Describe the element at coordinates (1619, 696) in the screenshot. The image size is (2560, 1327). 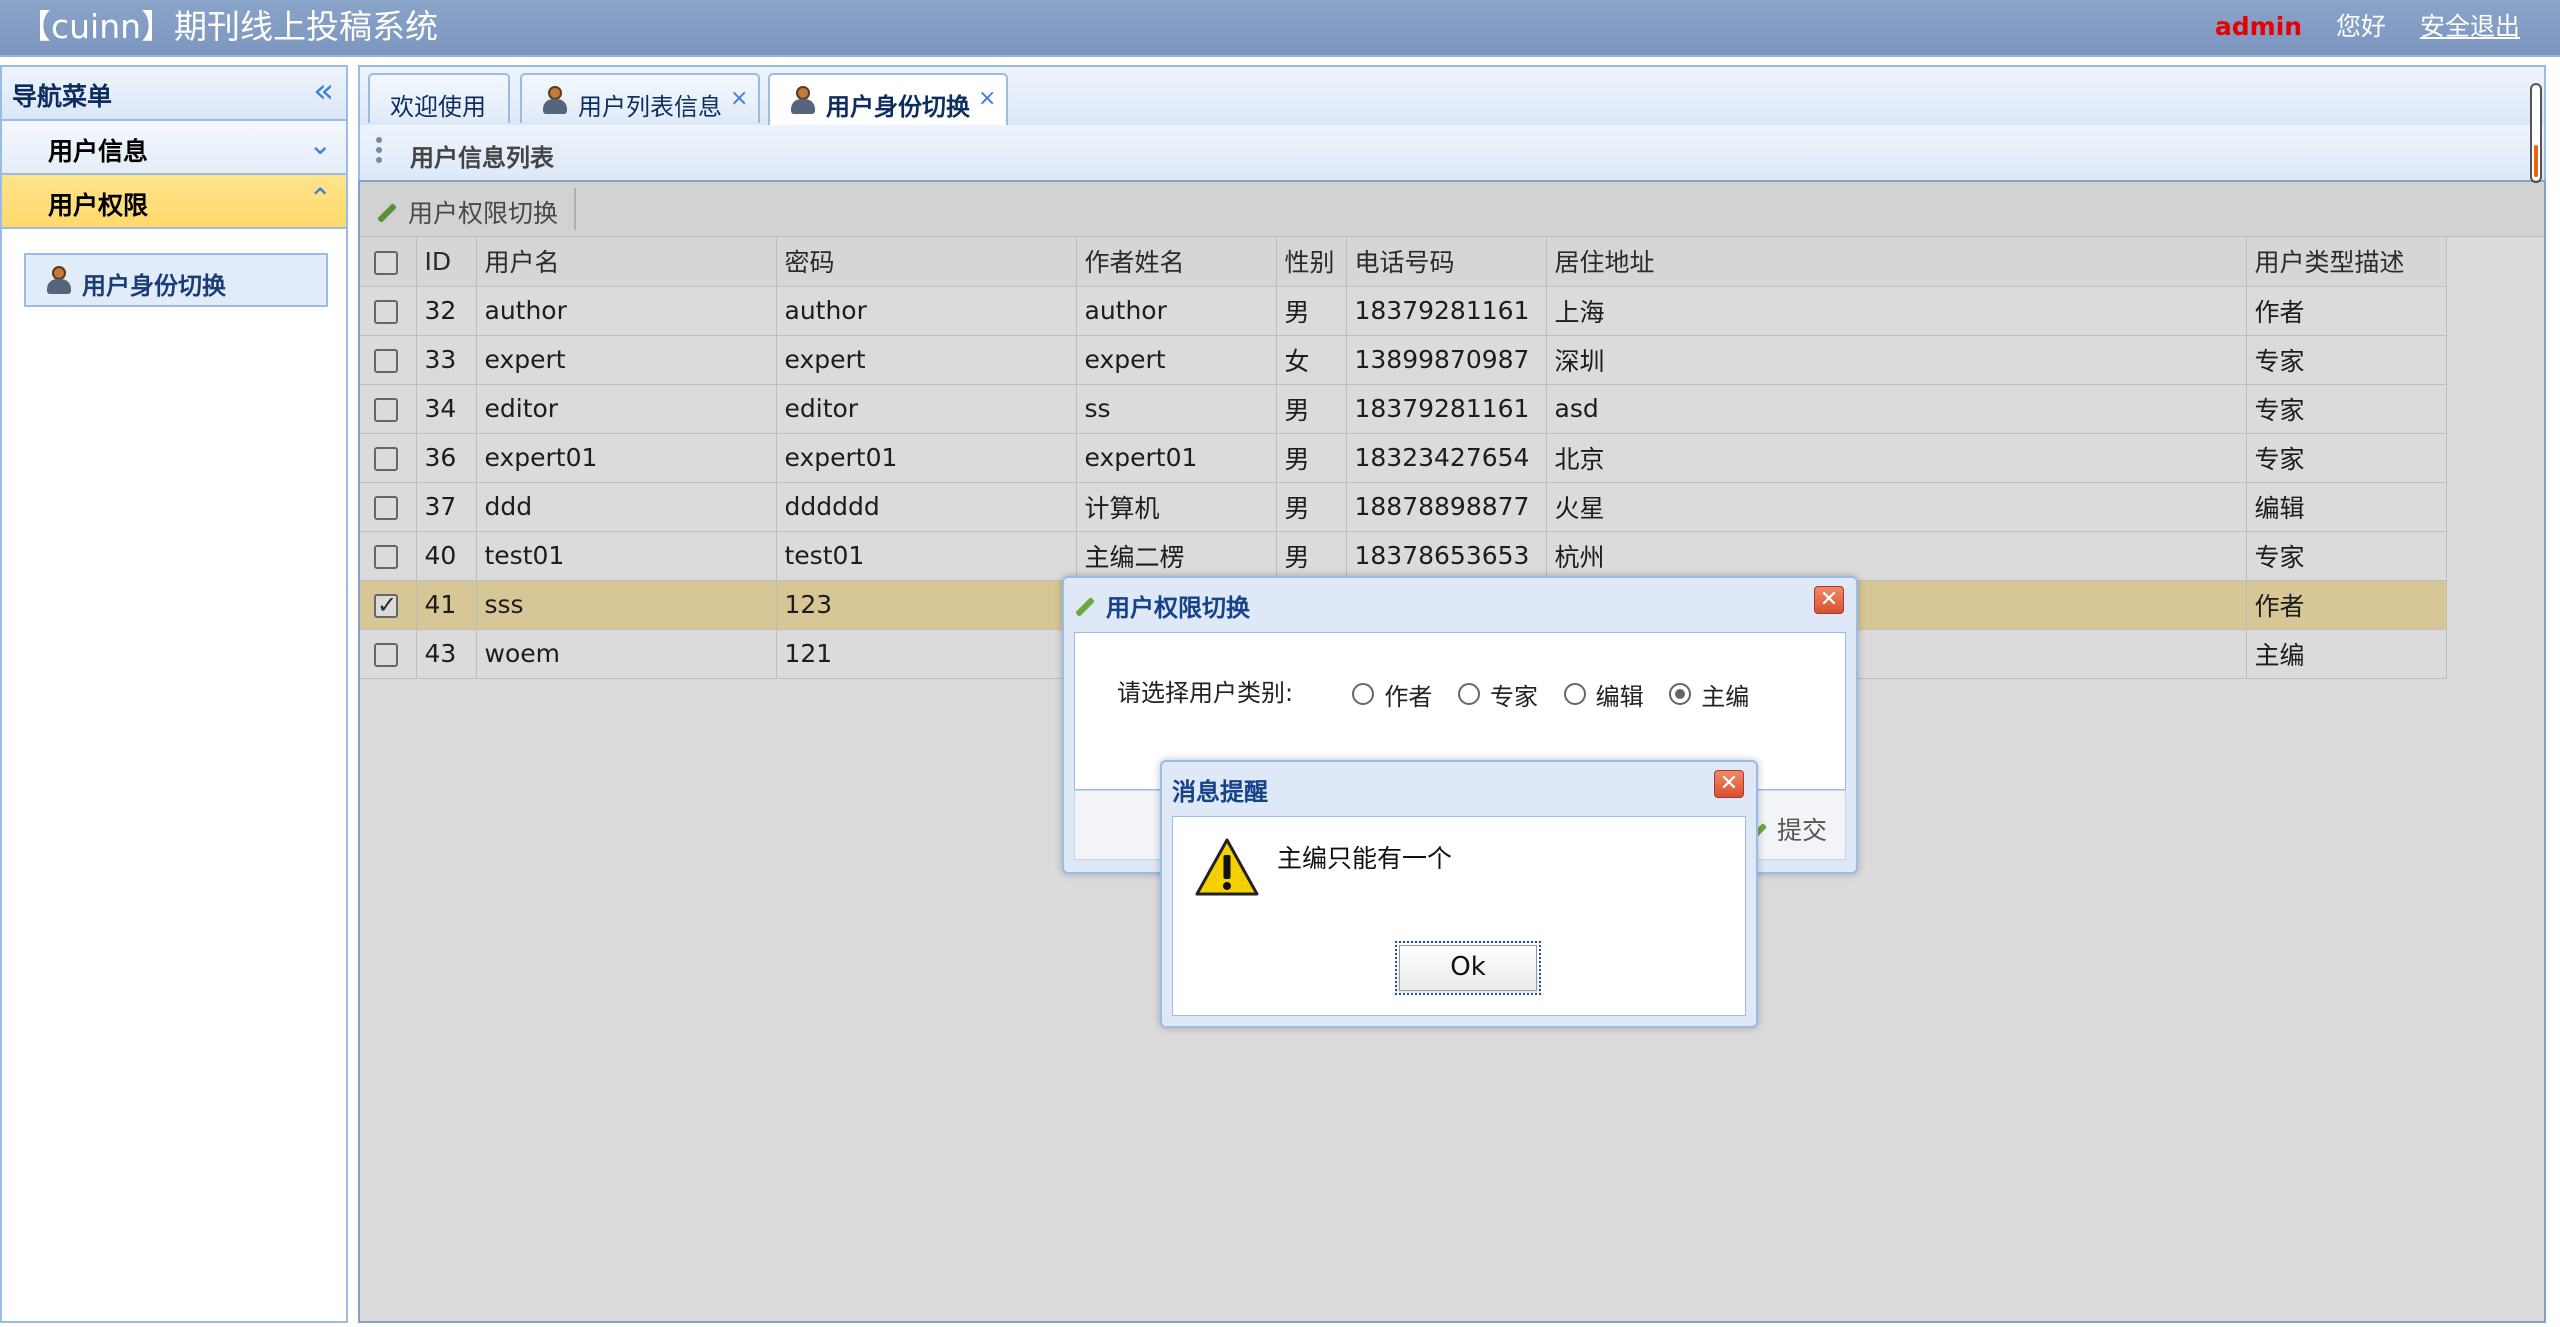
I see `role-radio-label: 编辑` at that location.